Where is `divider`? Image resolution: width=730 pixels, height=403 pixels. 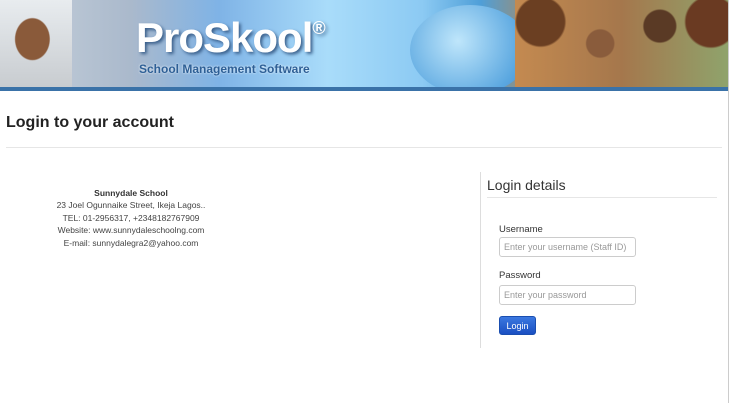
divider is located at coordinates (364, 147).